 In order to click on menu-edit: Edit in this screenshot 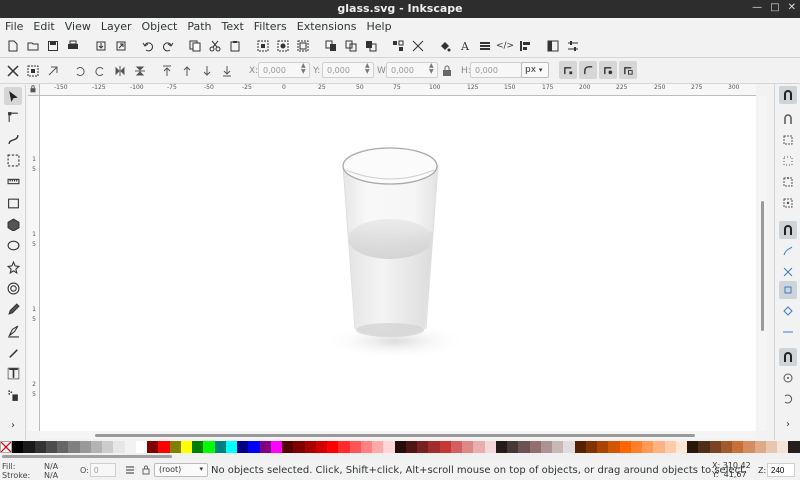, I will do `click(43, 26)`.